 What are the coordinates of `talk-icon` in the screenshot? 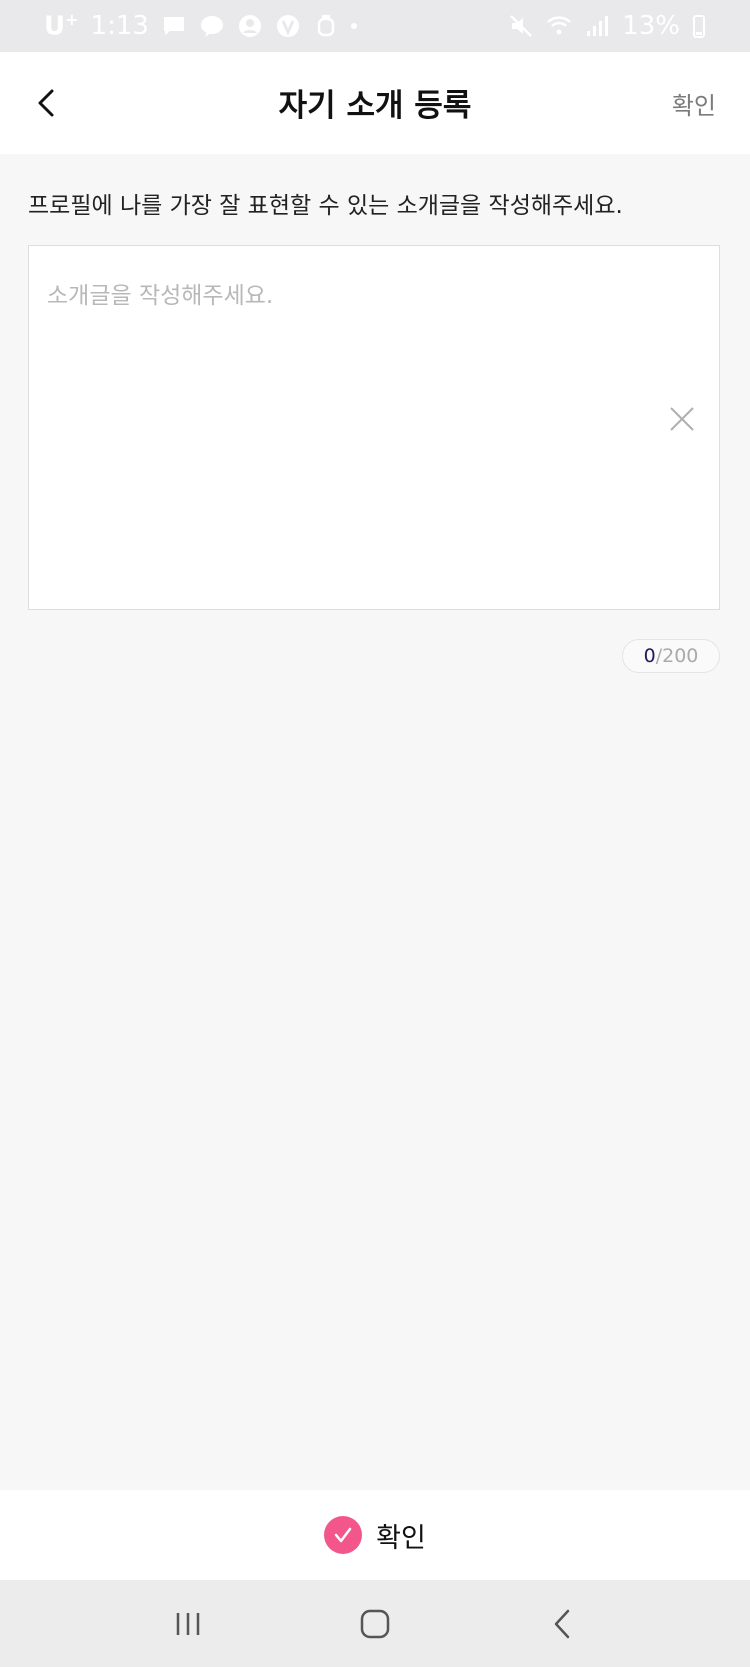 It's located at (212, 26).